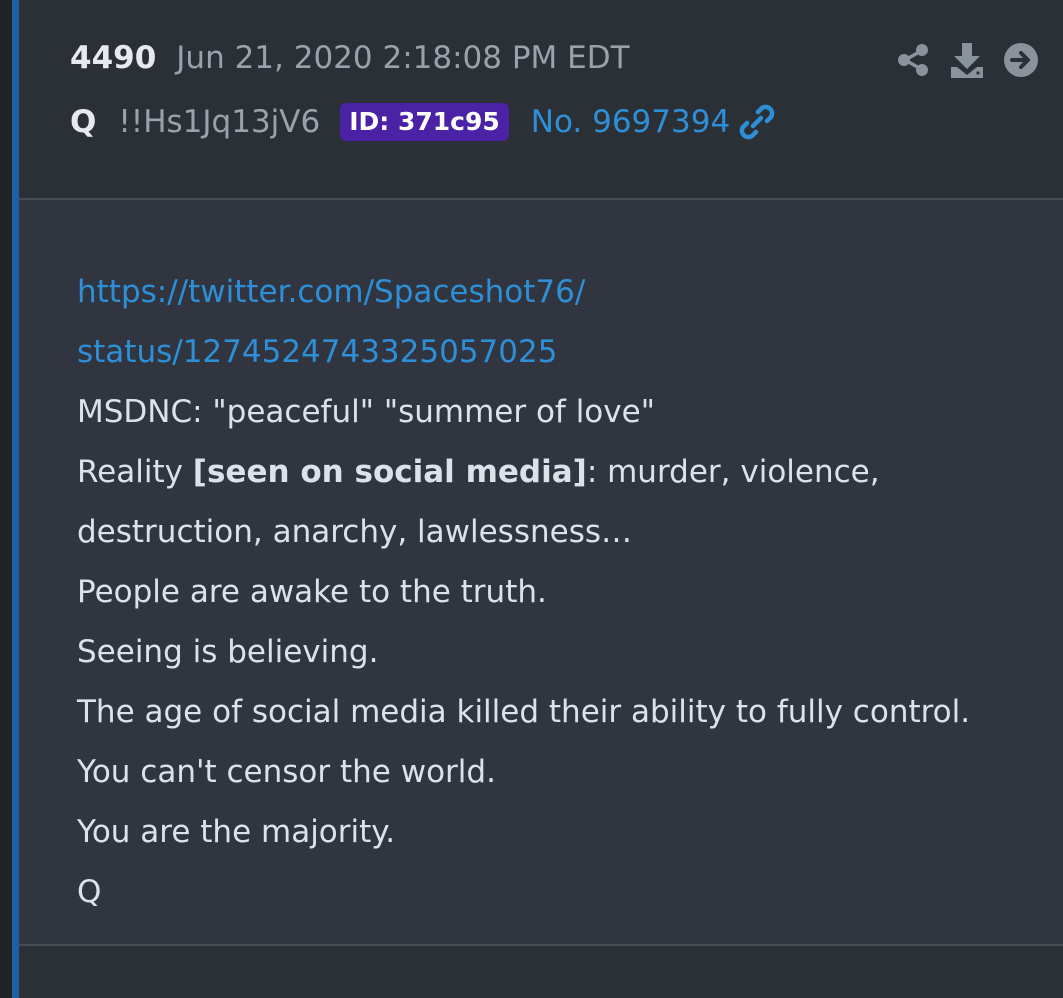  What do you see at coordinates (113, 58) in the screenshot?
I see `post-number: 4490` at bounding box center [113, 58].